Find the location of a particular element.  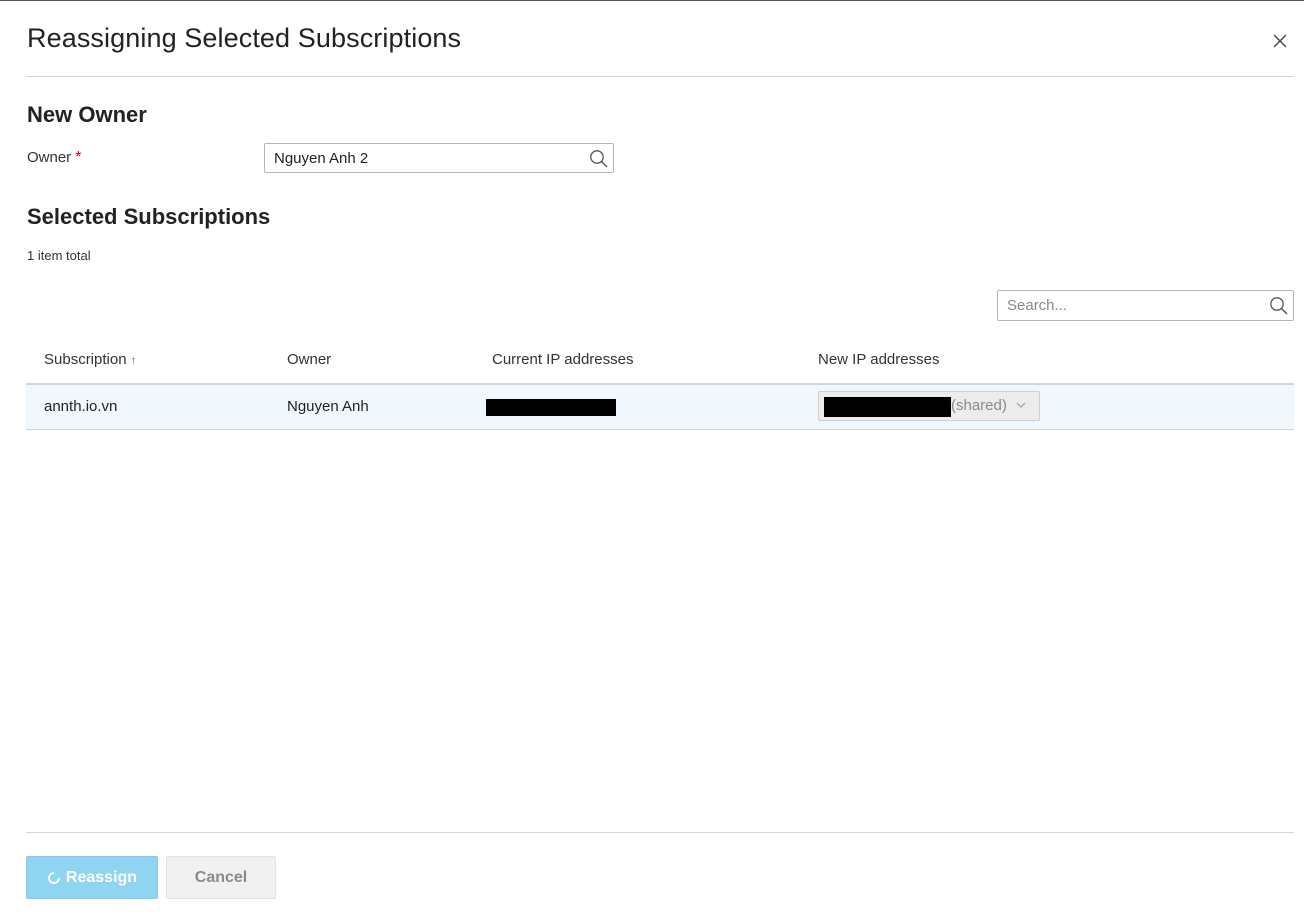

chevron-down-icon is located at coordinates (1021, 405).